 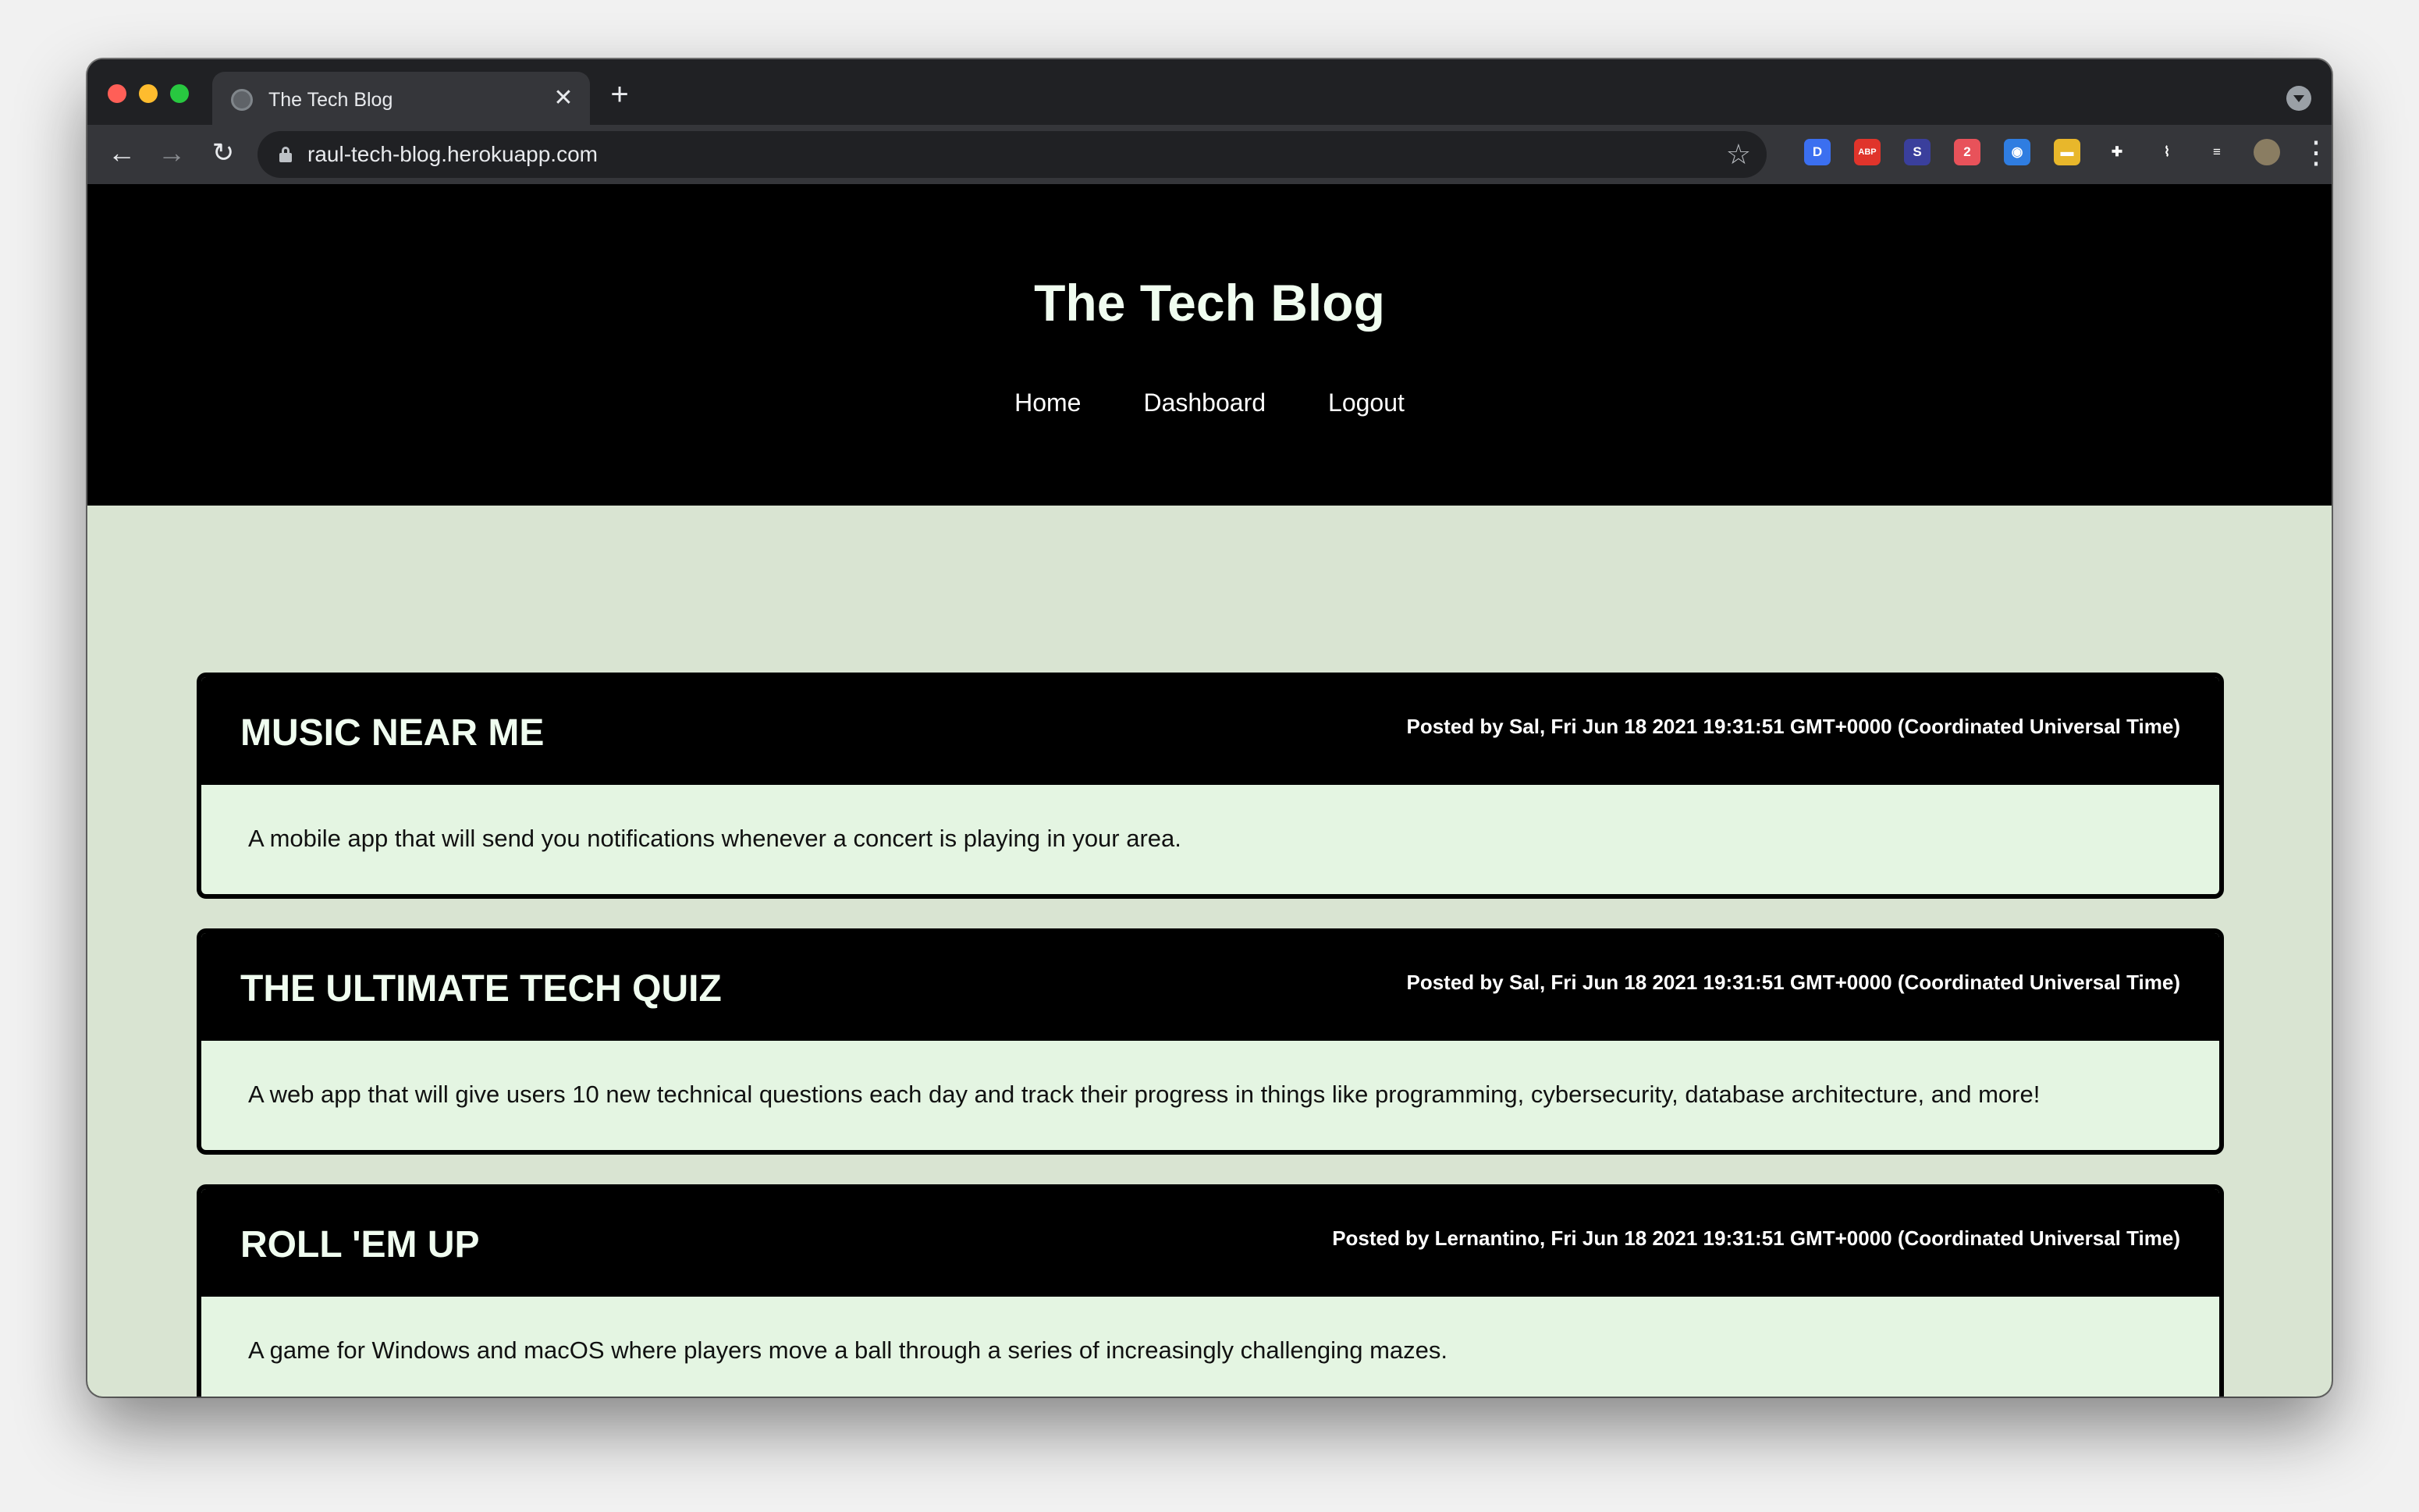 What do you see at coordinates (2217, 152) in the screenshot?
I see `playlist-icon: ≡` at bounding box center [2217, 152].